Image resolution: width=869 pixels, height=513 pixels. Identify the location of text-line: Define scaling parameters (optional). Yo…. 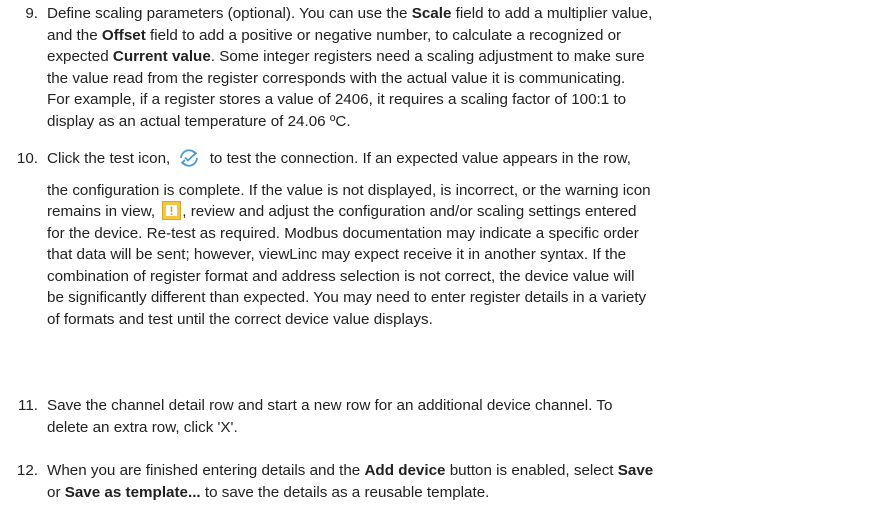
(452, 14).